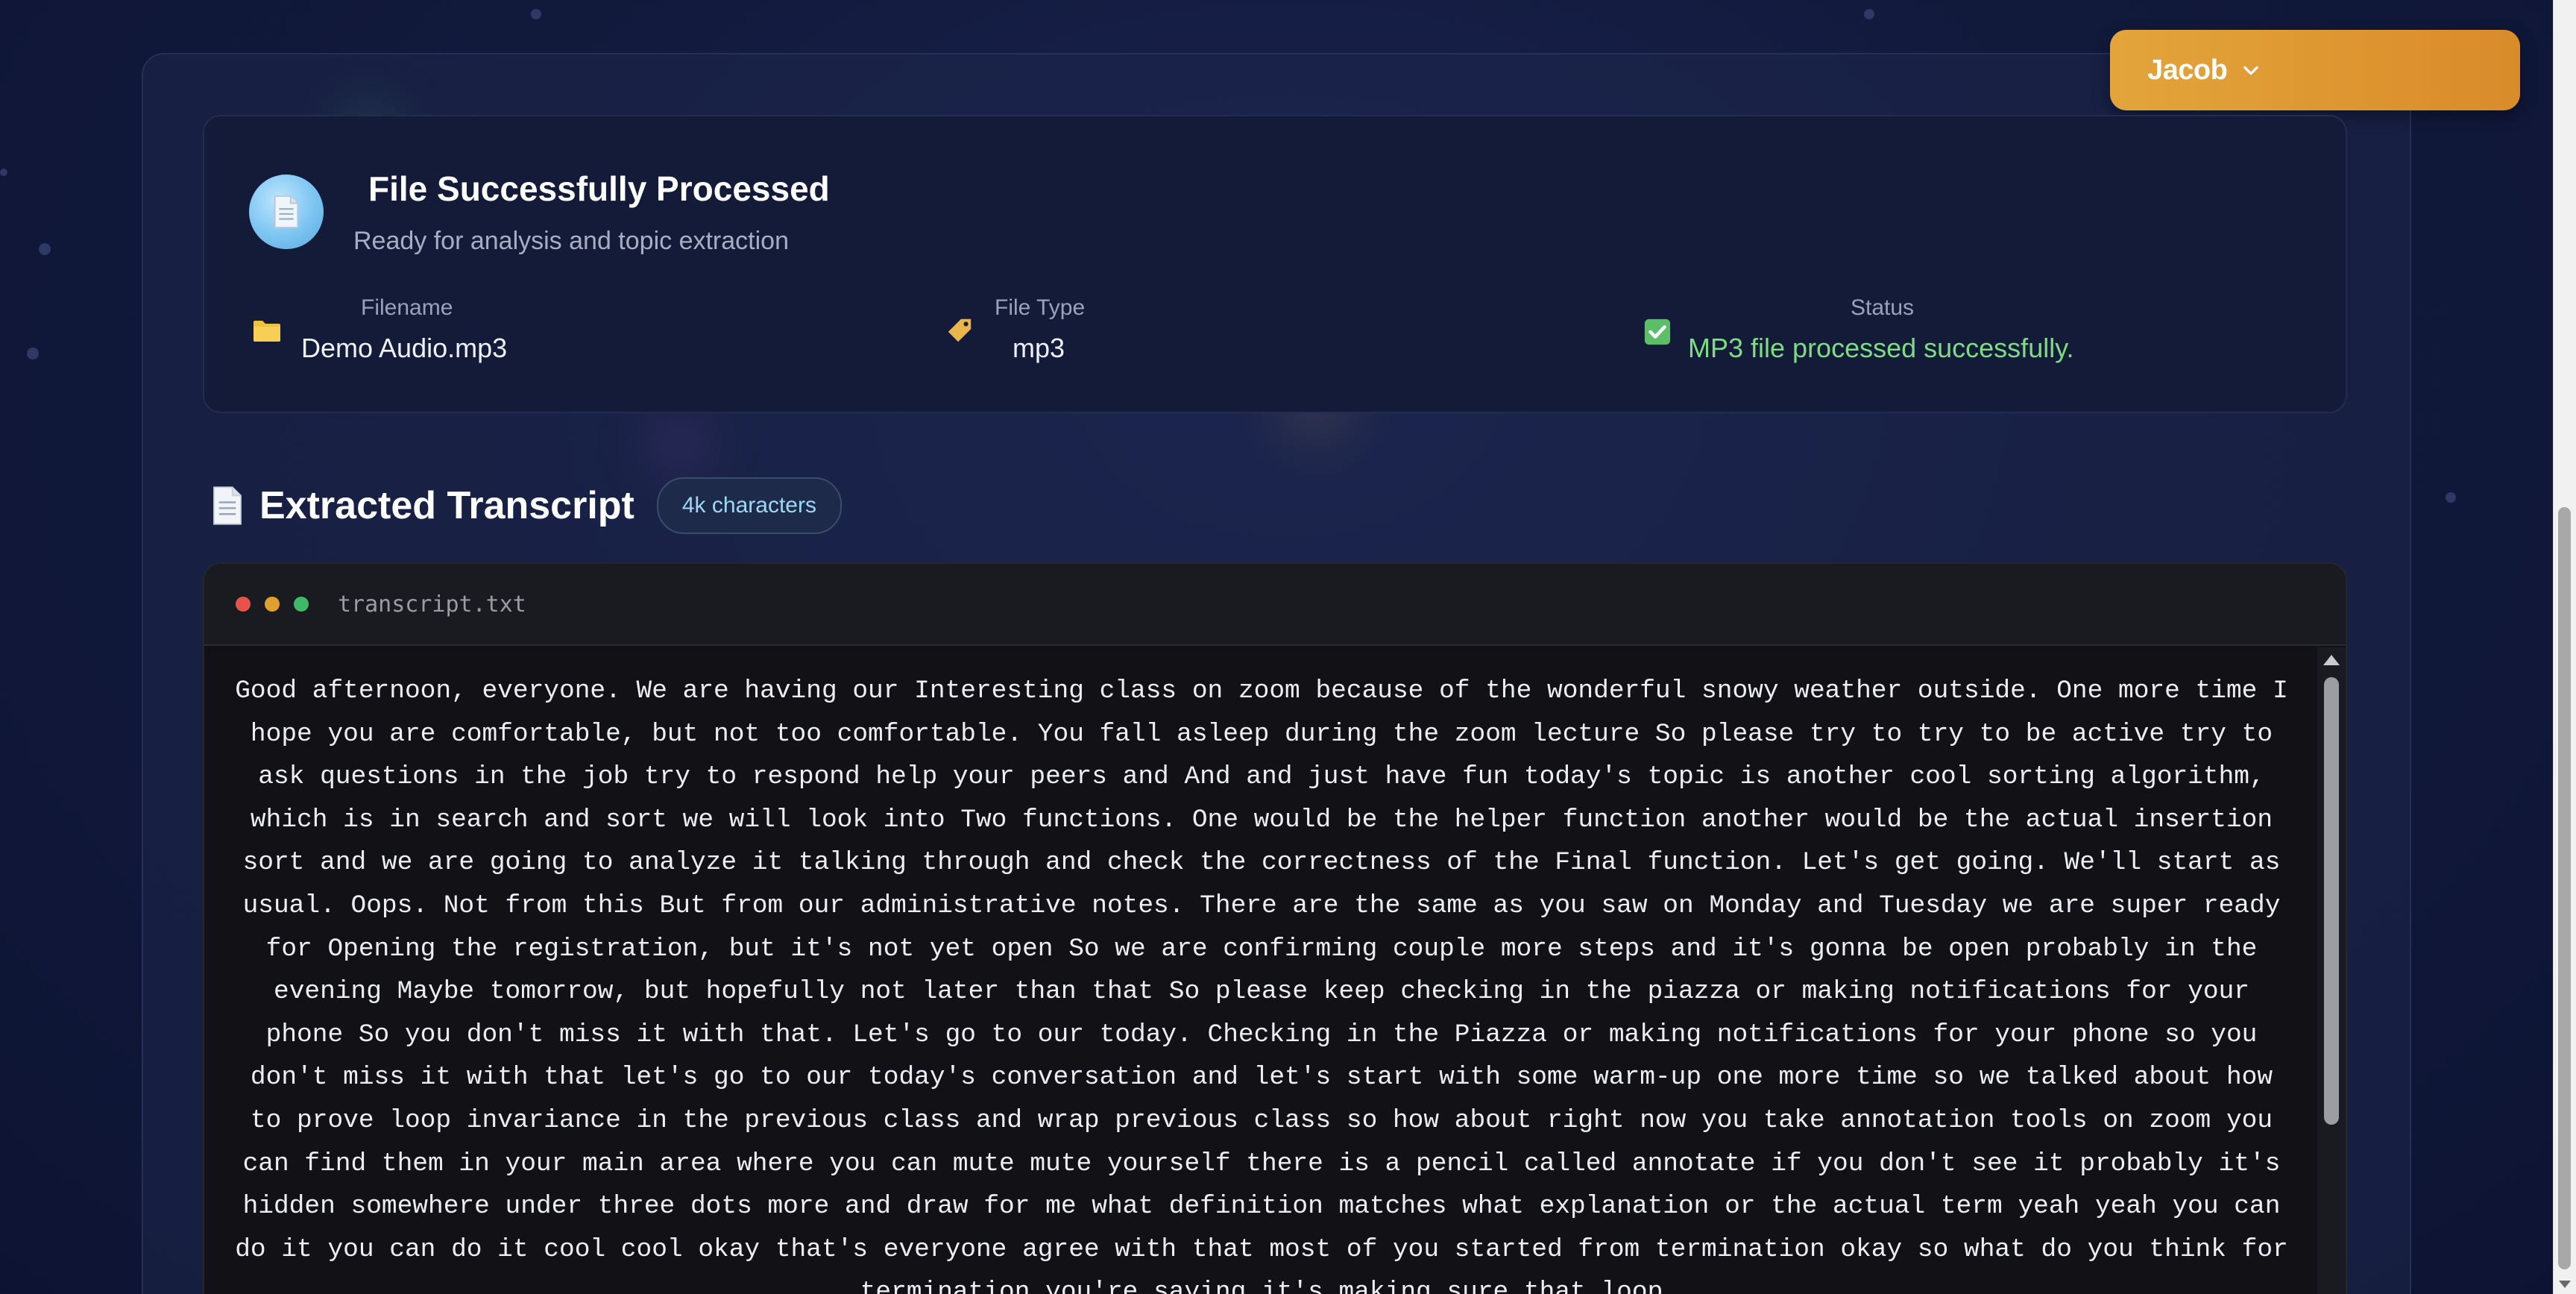 The height and width of the screenshot is (1294, 2576). What do you see at coordinates (571, 241) in the screenshot?
I see `file-status-subtitle: Ready for analysis and topic extraction` at bounding box center [571, 241].